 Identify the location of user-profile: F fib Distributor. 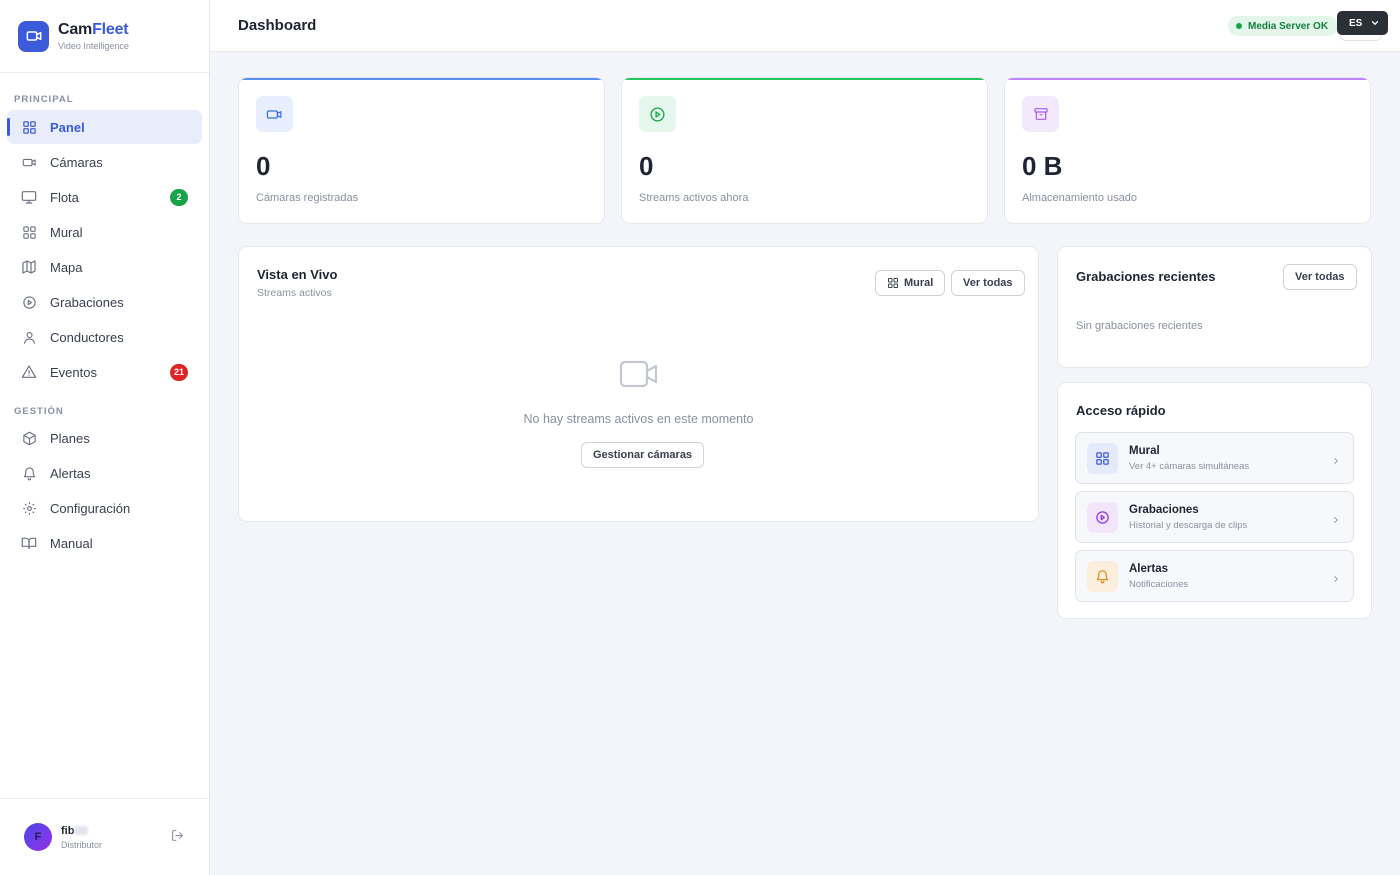
(104, 836).